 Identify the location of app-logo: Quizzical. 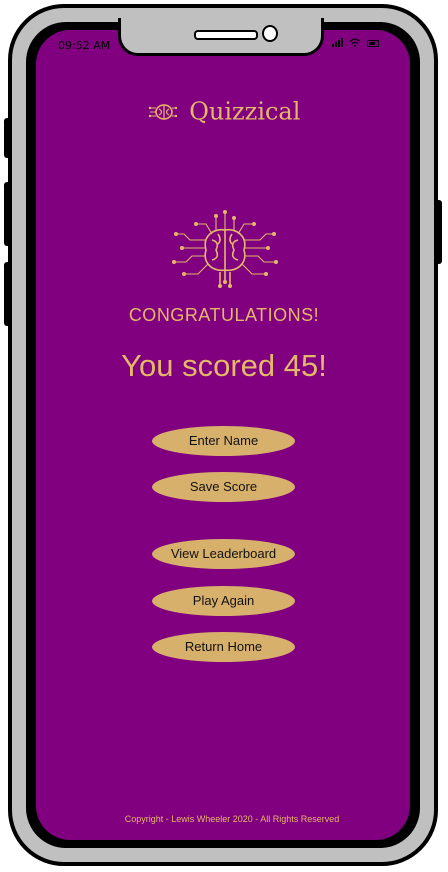
(224, 111).